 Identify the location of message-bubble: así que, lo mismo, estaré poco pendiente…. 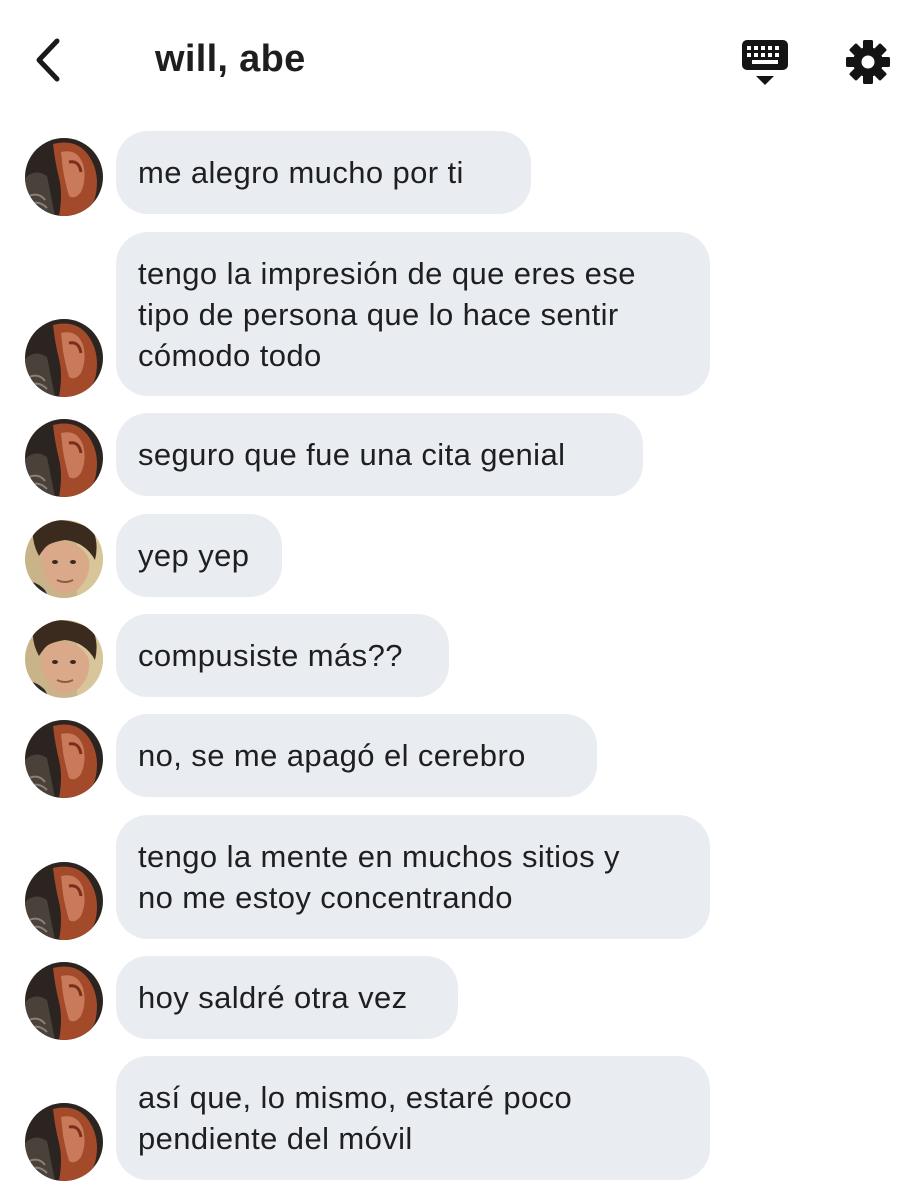
(413, 1118).